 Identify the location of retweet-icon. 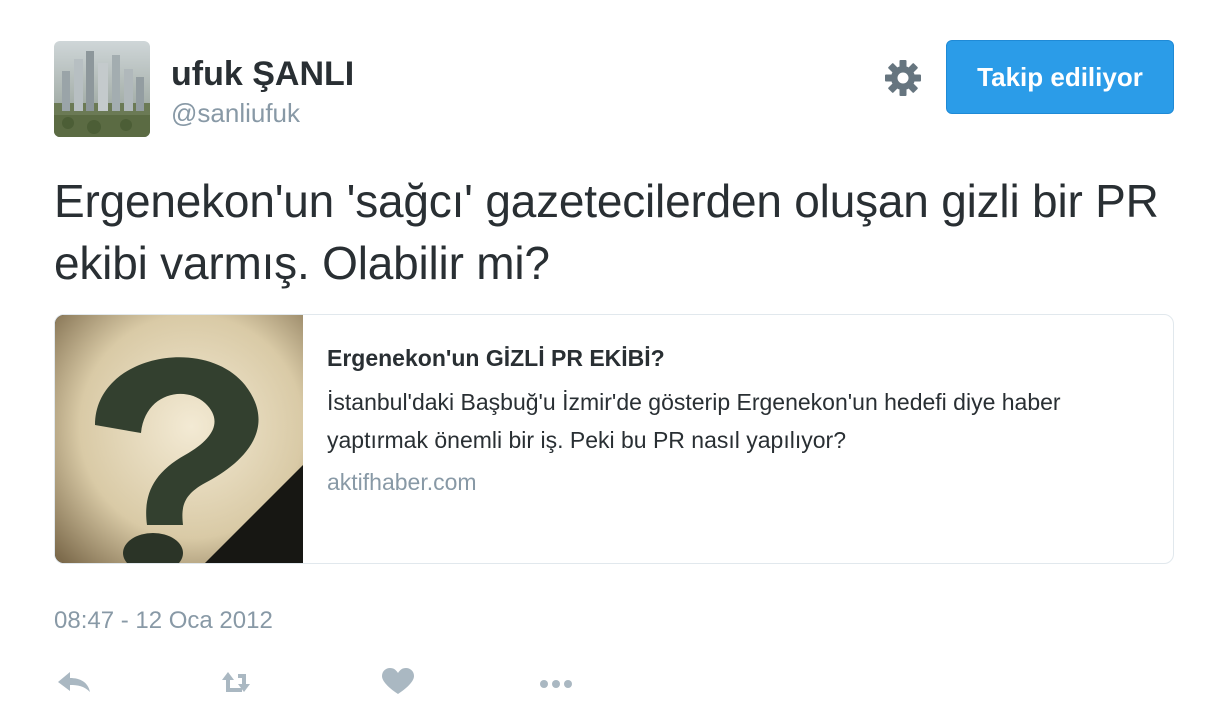
(236, 683).